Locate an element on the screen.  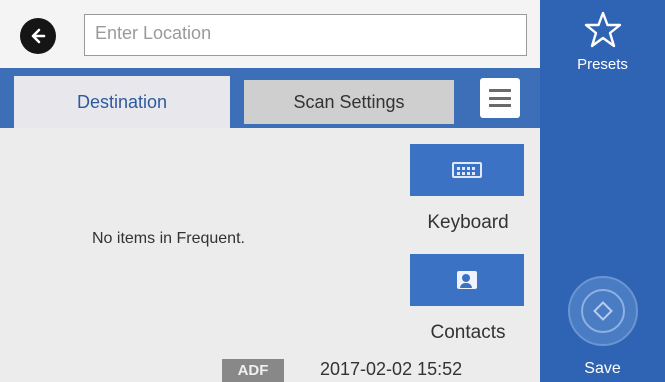
keyboard-icon is located at coordinates (467, 170).